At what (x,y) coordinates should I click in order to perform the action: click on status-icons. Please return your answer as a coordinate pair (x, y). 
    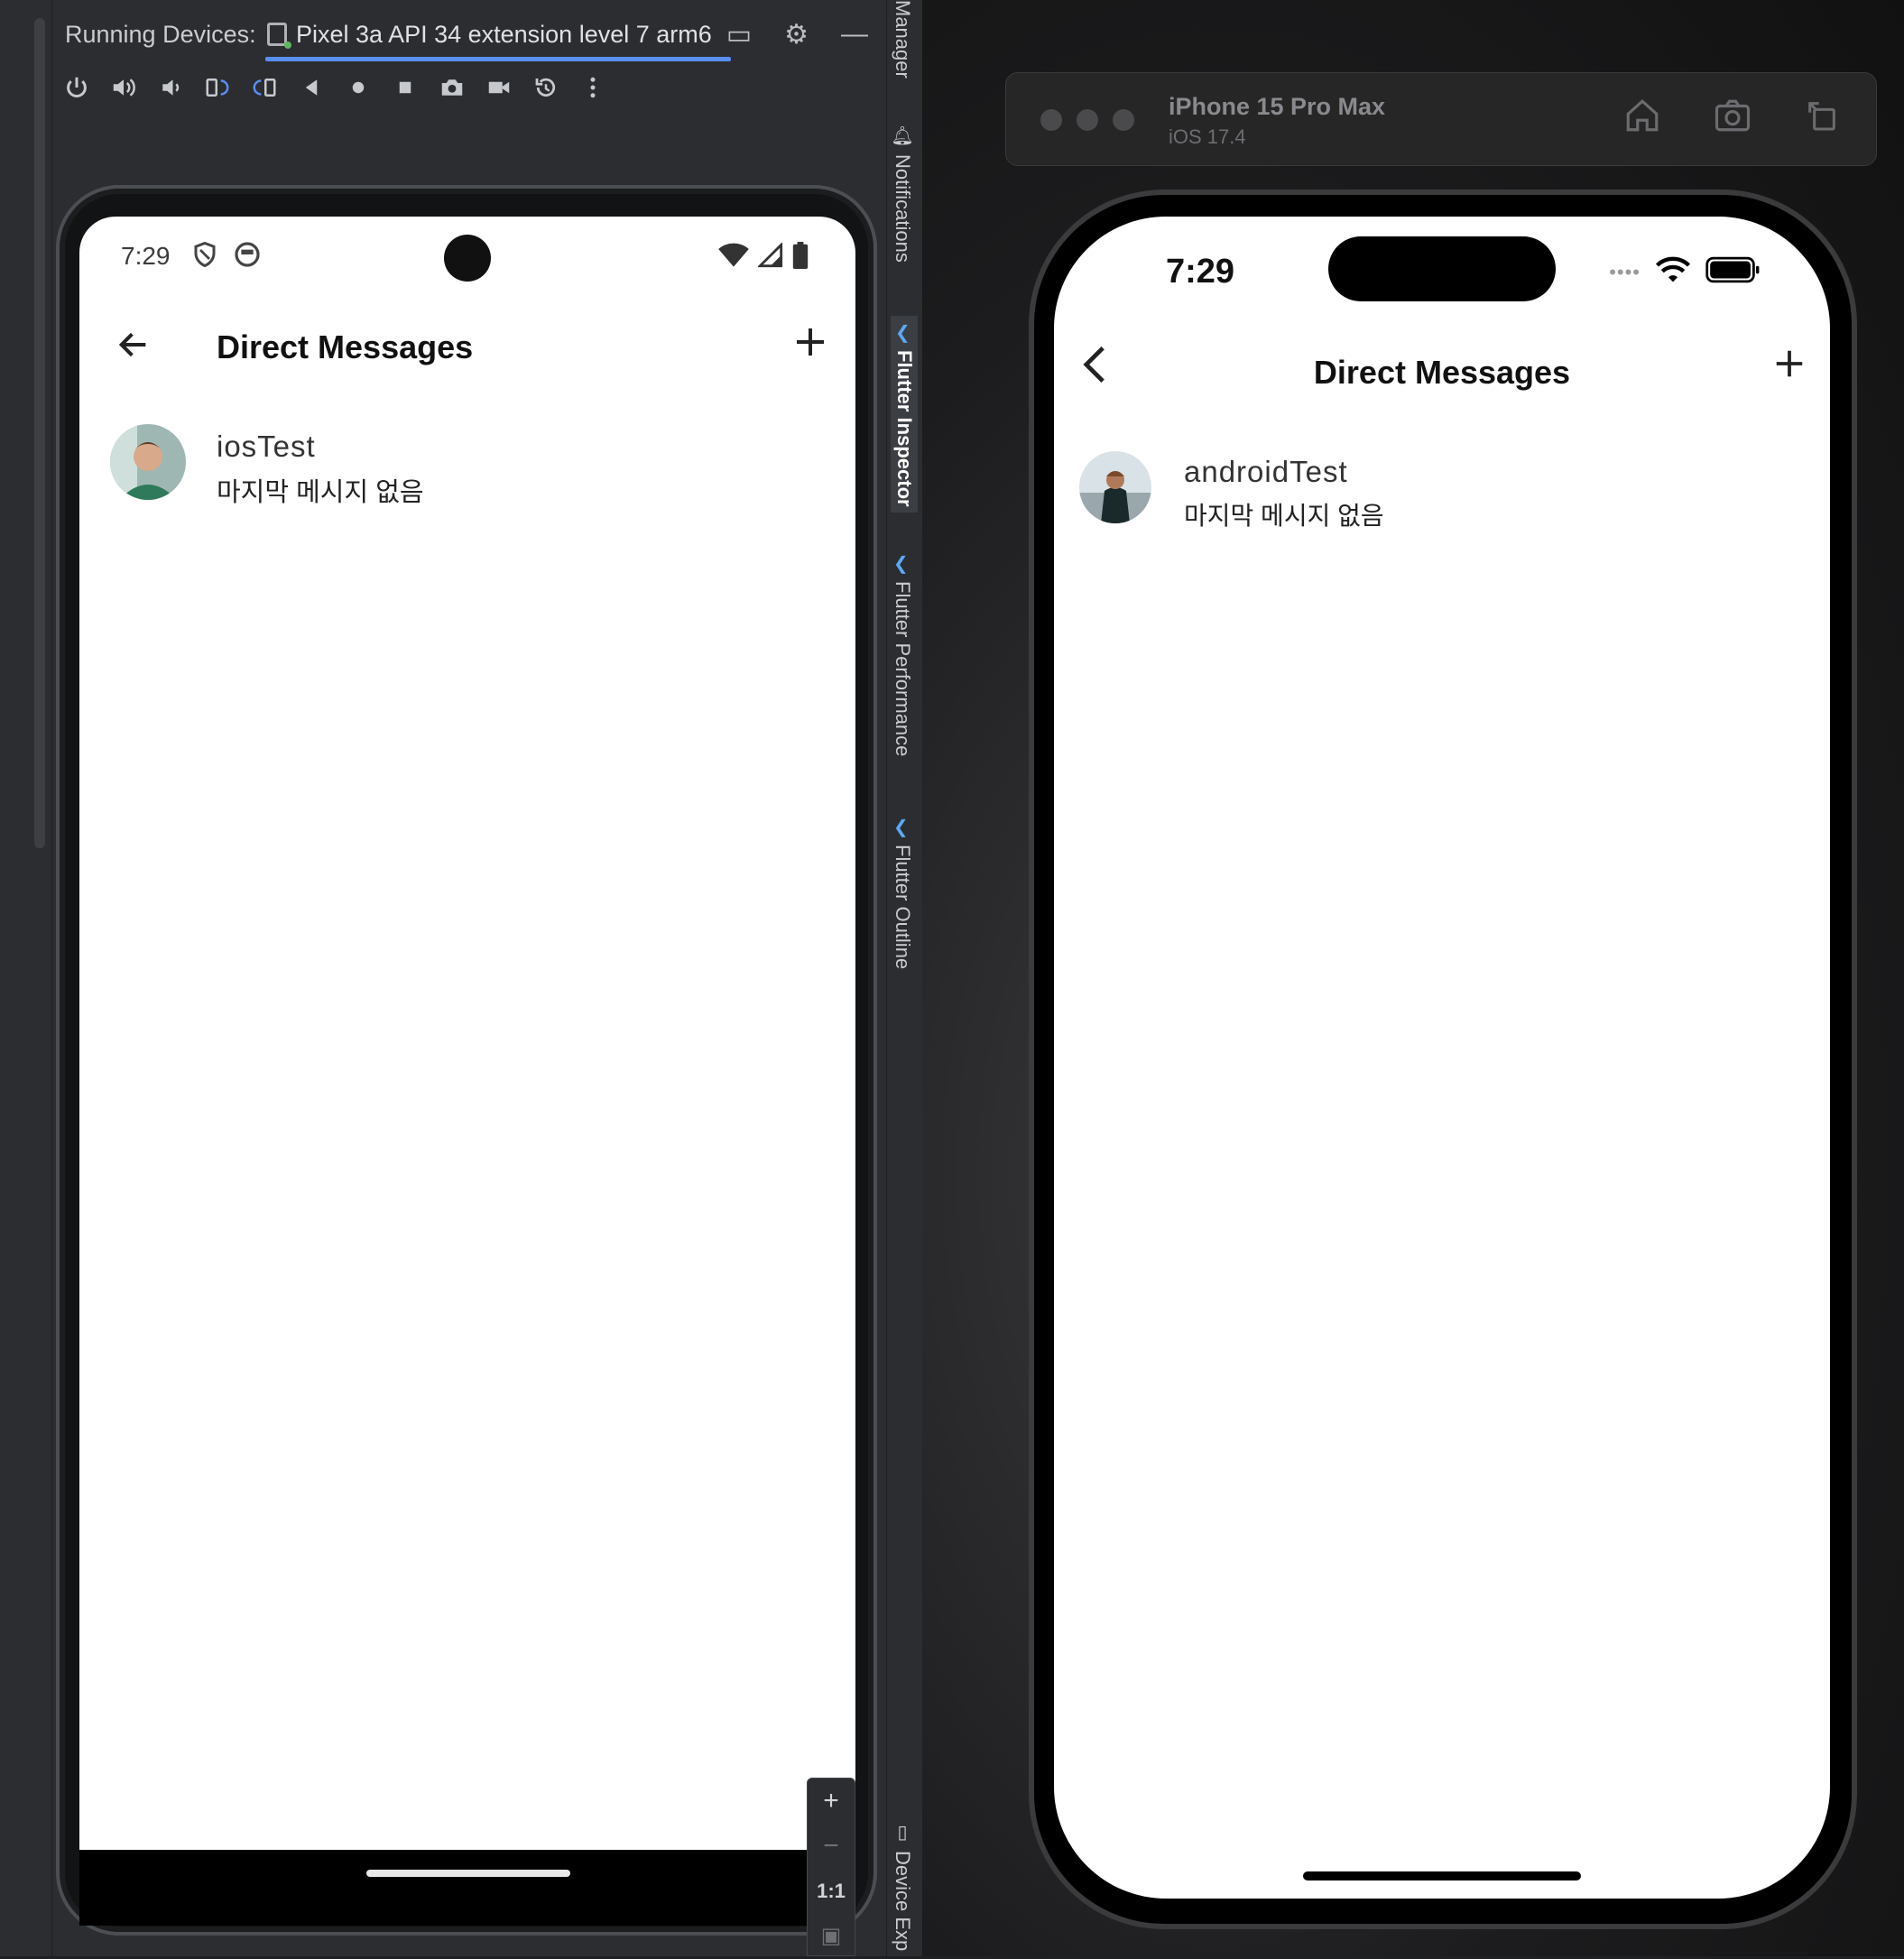
    Looking at the image, I should click on (763, 257).